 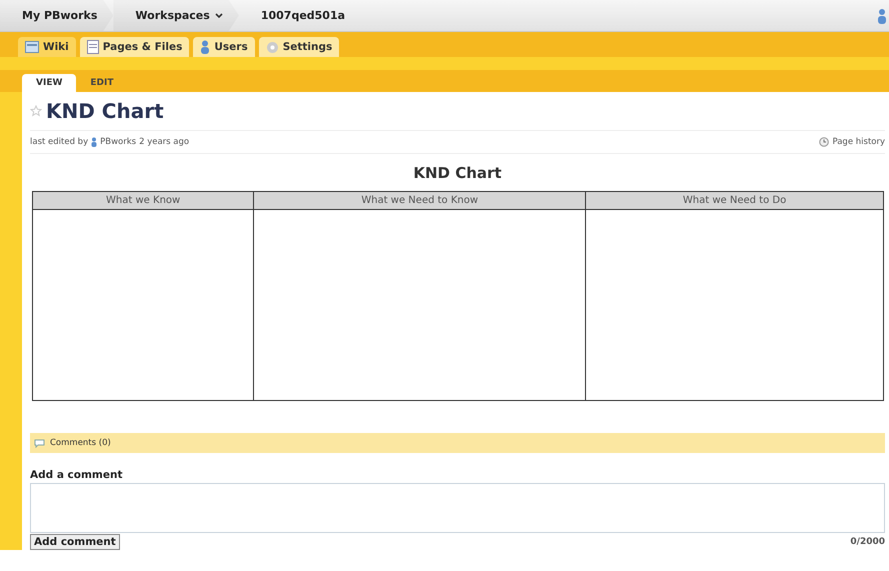 I want to click on comment-field, so click(x=457, y=508).